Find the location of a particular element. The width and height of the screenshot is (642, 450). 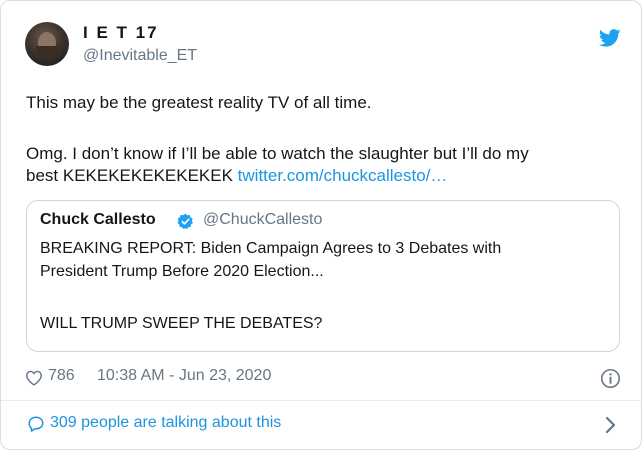

author-name: I E T 17 is located at coordinates (121, 33).